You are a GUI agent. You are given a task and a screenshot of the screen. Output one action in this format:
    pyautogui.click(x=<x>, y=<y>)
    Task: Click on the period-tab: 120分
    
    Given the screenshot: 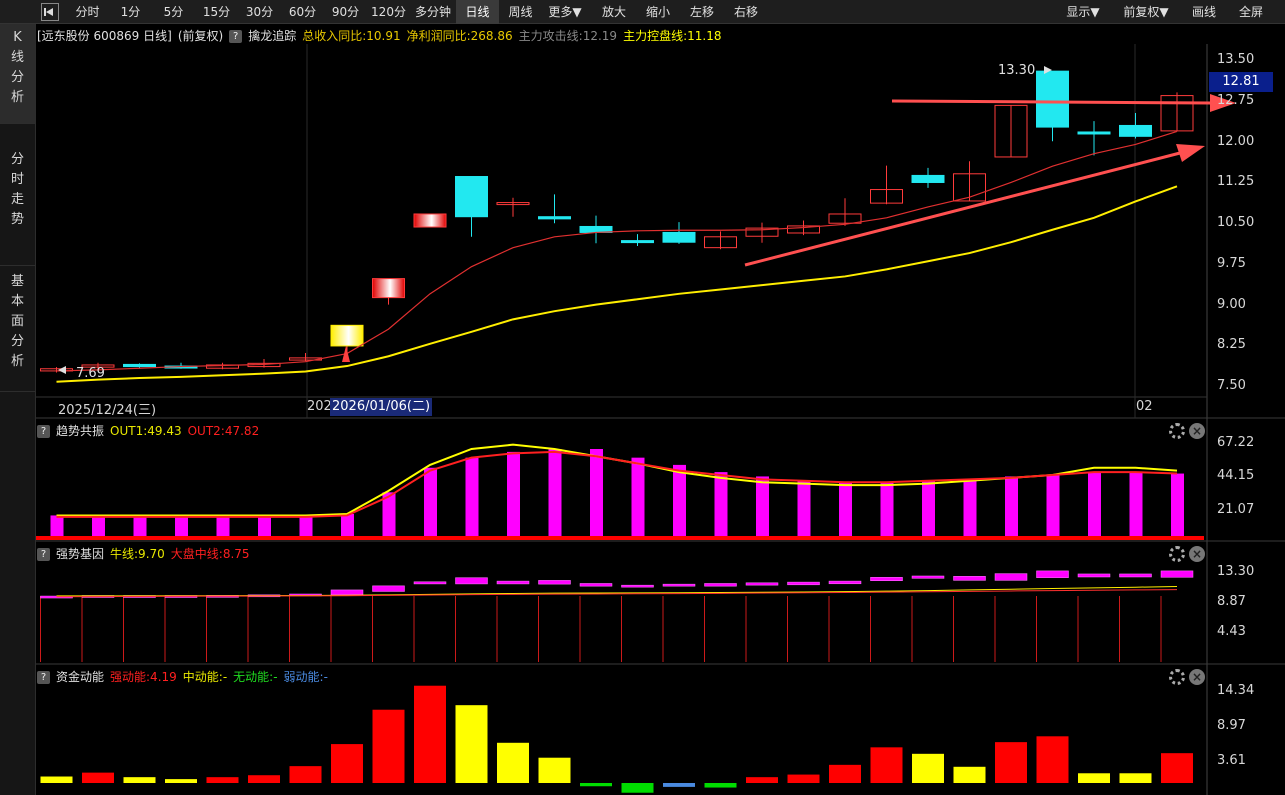 What is the action you would take?
    pyautogui.click(x=388, y=12)
    